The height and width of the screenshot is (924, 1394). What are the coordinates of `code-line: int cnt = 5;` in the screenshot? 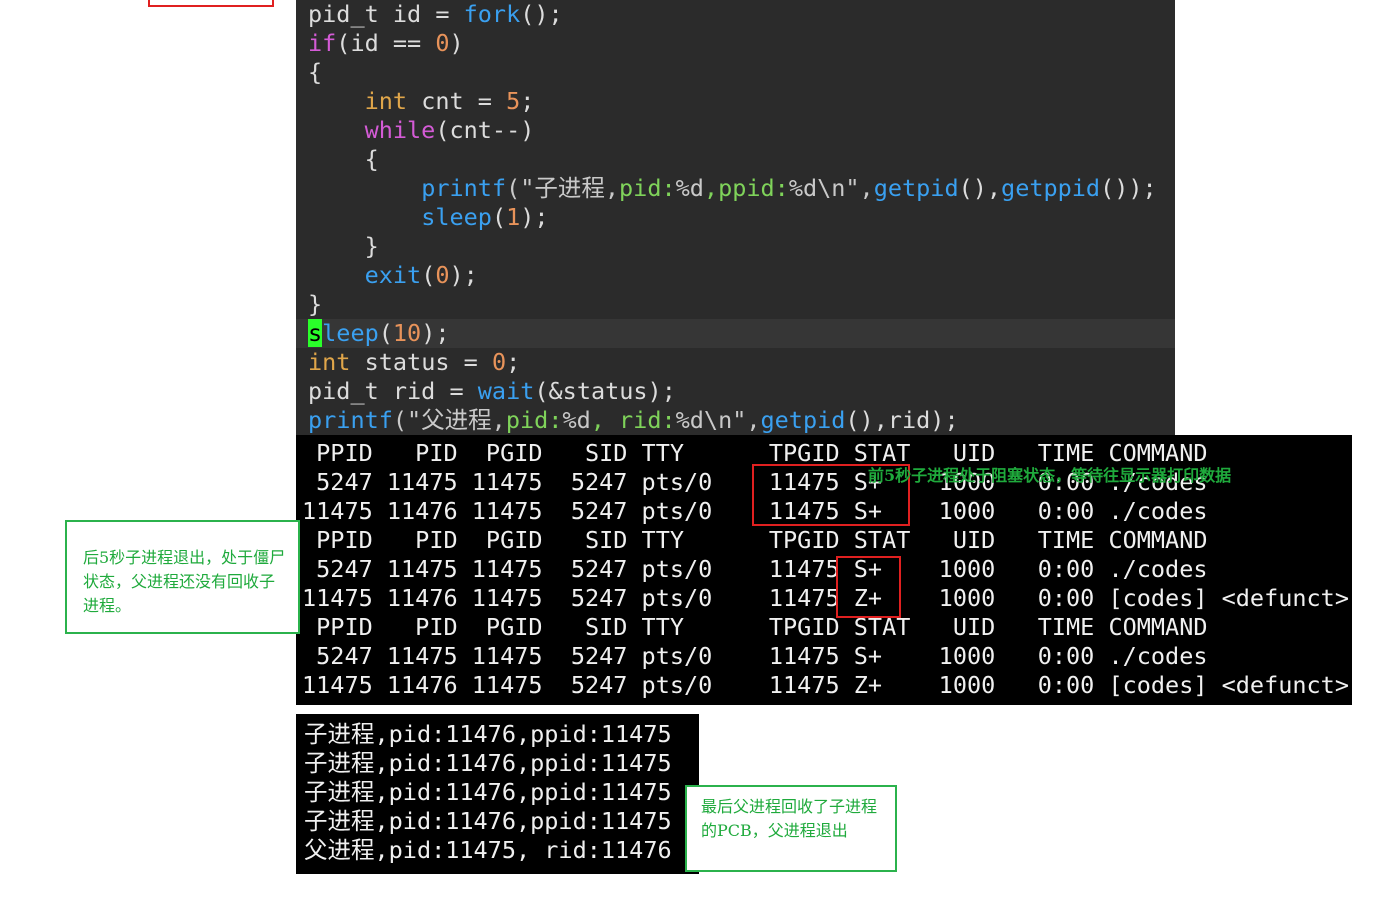 It's located at (449, 101).